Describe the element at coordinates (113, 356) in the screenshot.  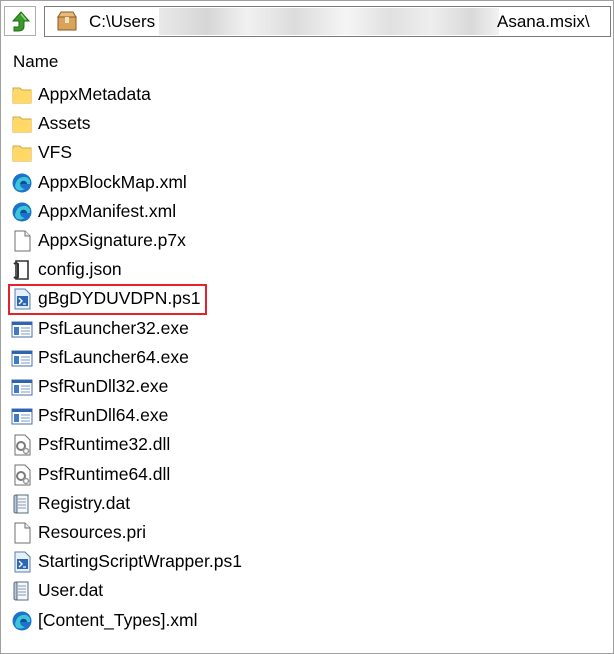
I see `file-name: PsfLauncher64.exe` at that location.